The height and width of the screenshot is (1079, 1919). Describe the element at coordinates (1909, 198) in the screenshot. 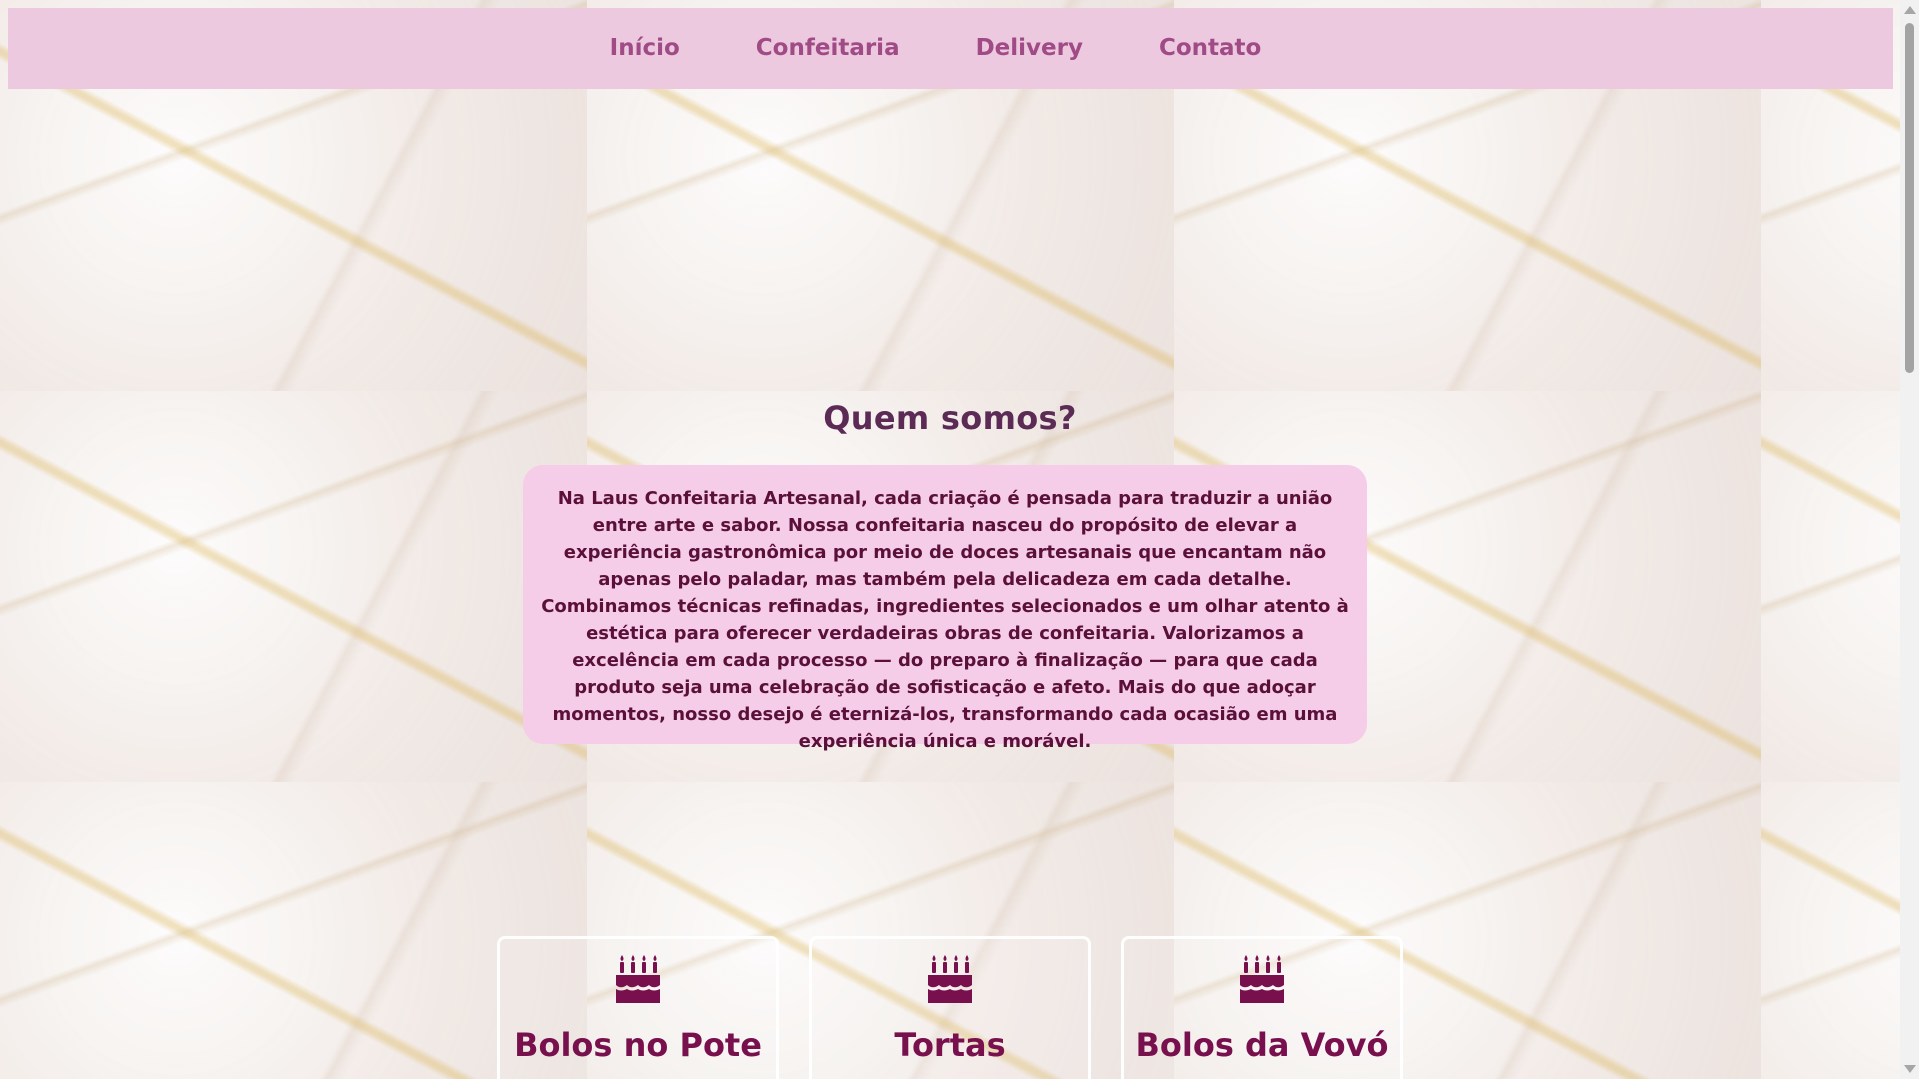

I see `scroll-thumb` at that location.